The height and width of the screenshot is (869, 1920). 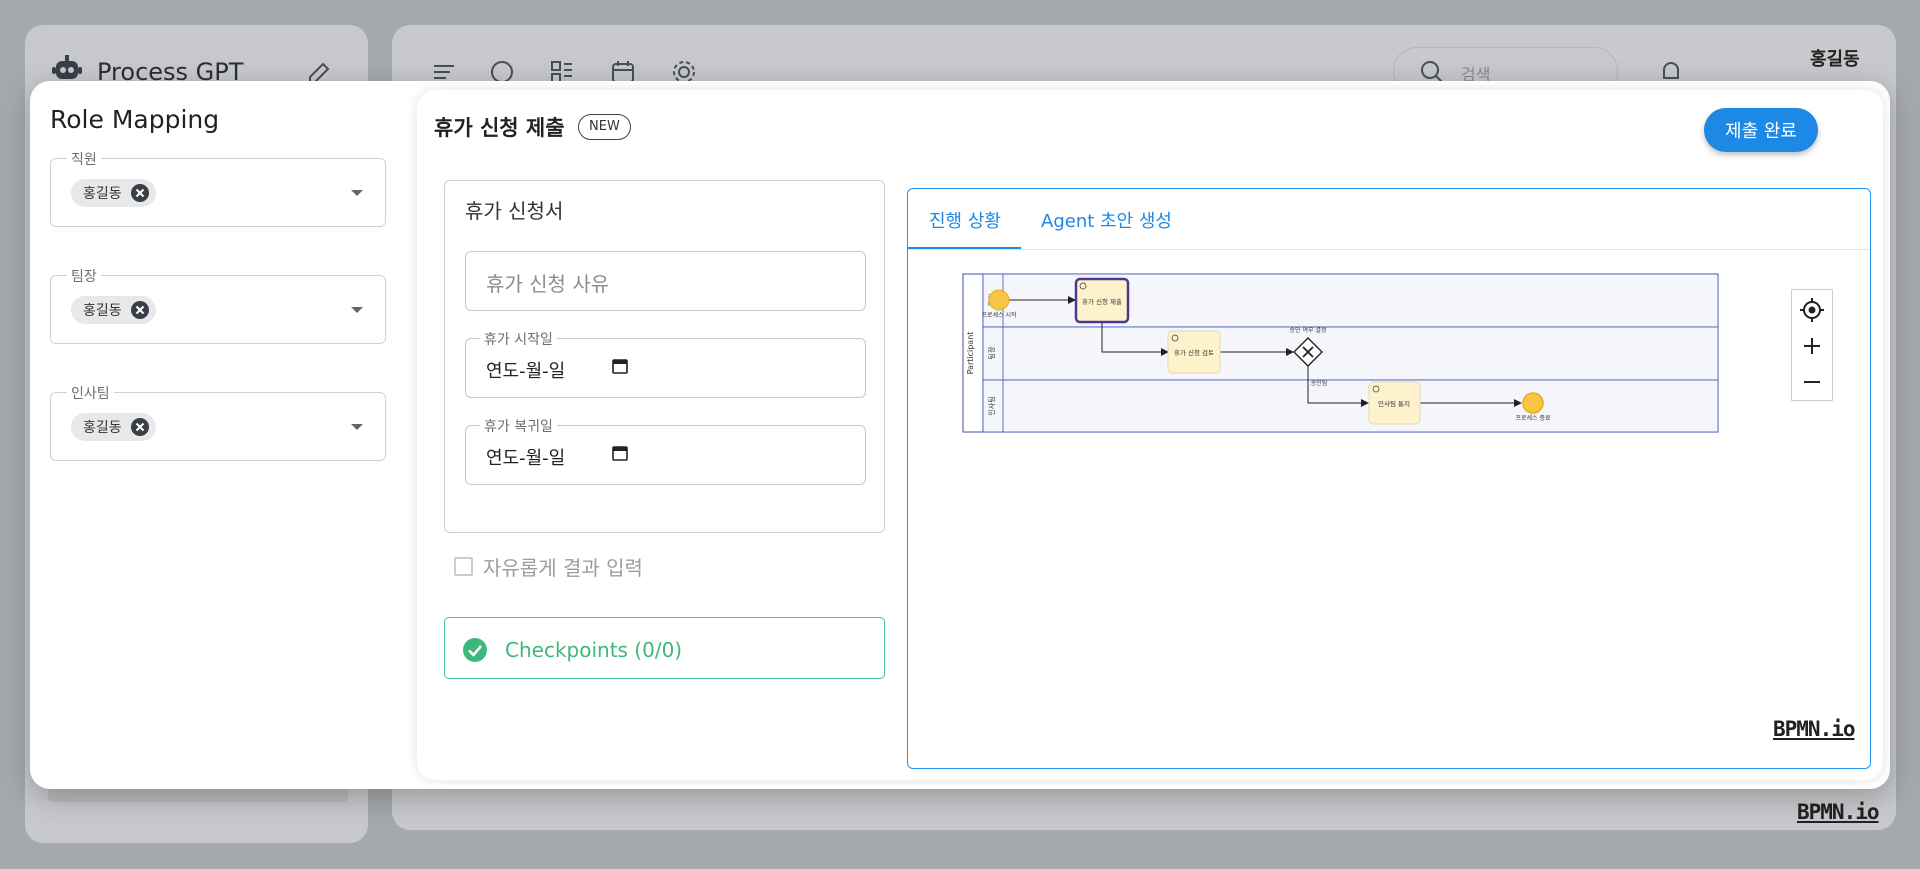 I want to click on plus-icon, so click(x=1812, y=346).